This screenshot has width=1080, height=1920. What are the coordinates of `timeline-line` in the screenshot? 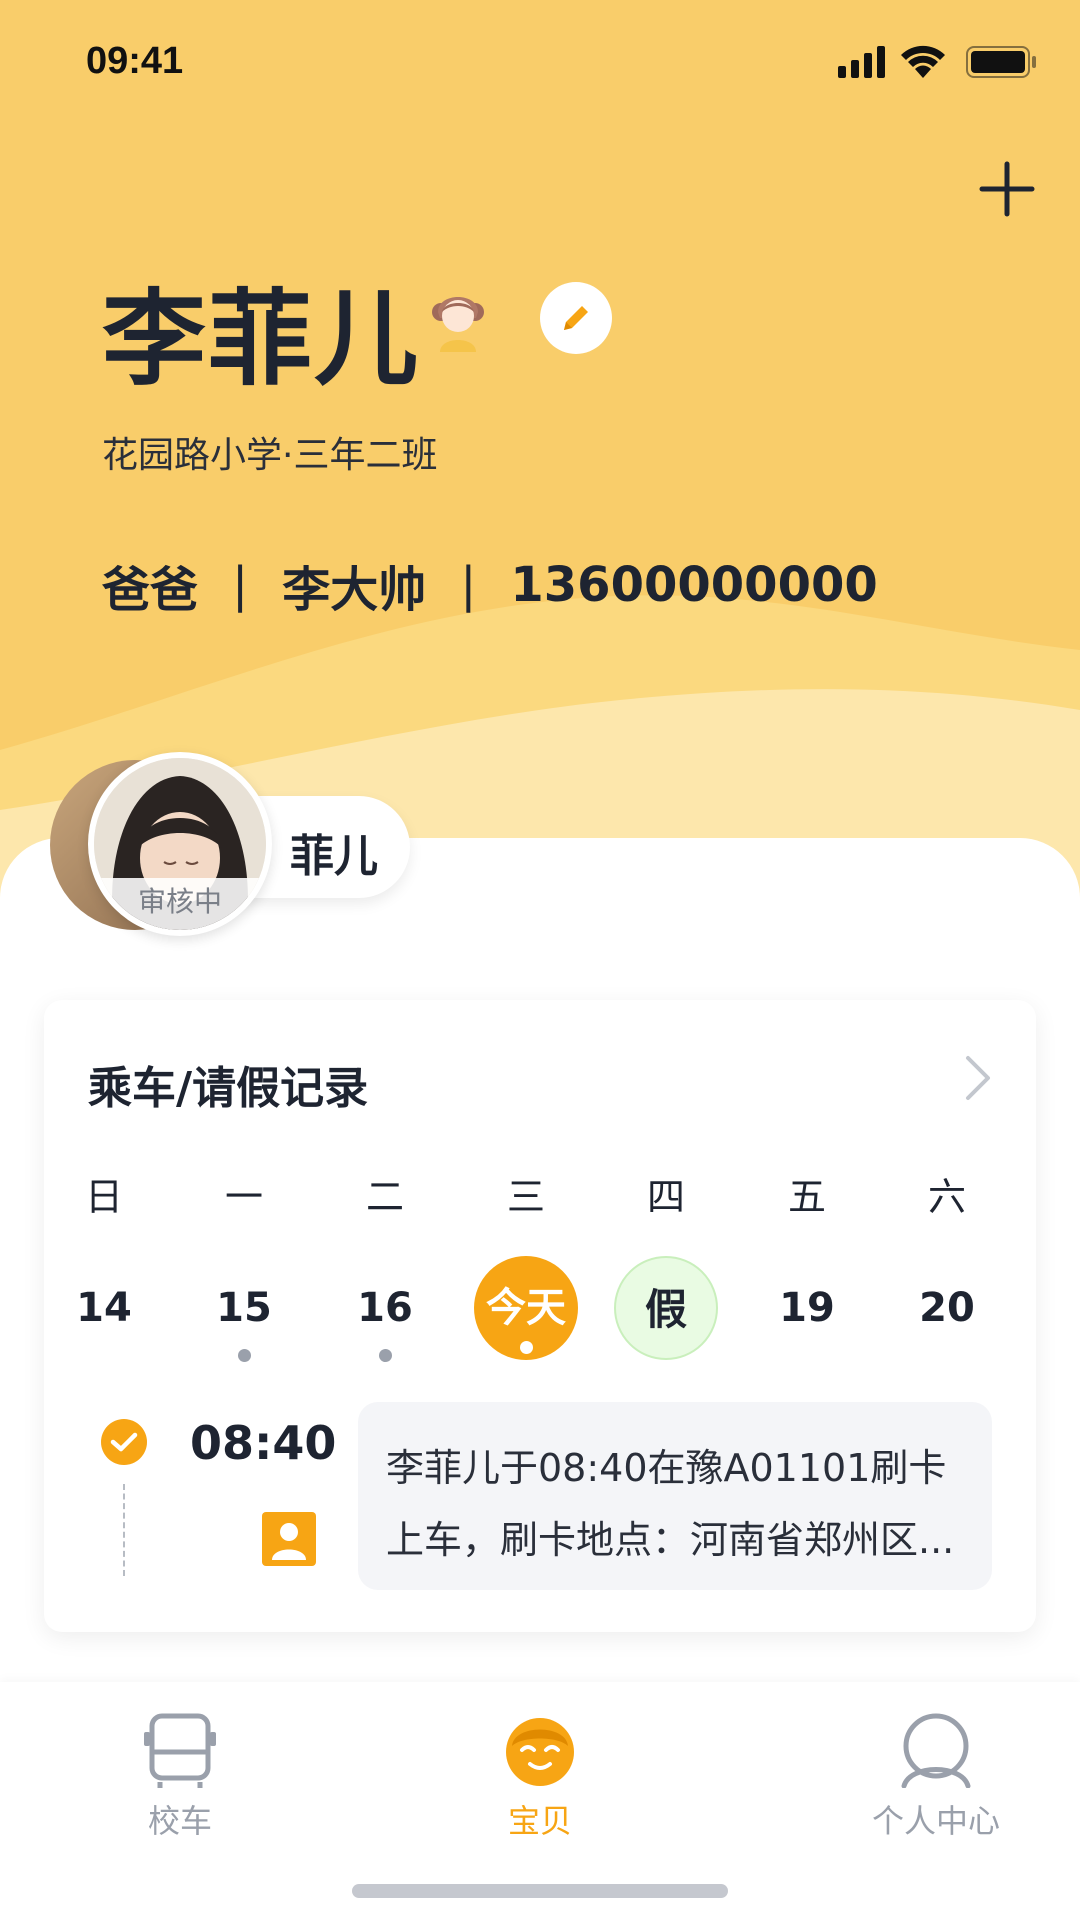 It's located at (124, 1530).